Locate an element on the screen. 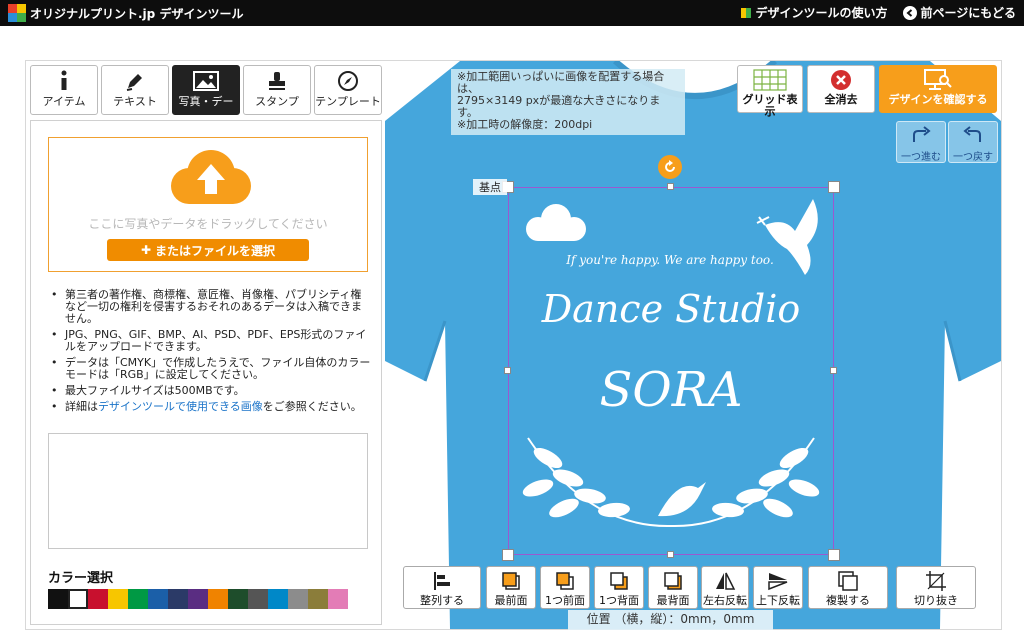 This screenshot has width=1024, height=643. crop-button: 切り抜き is located at coordinates (936, 587).